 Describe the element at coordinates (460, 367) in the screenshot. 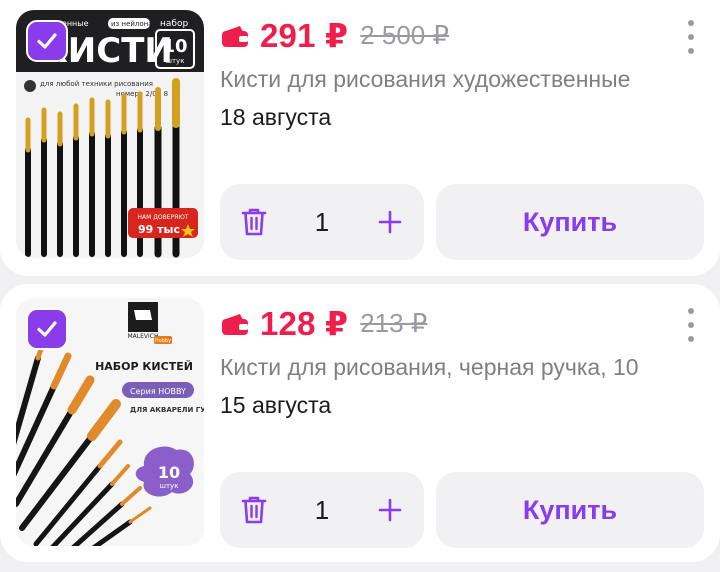

I see `product-title: Кисти для рисования, черная ручка, 10` at that location.